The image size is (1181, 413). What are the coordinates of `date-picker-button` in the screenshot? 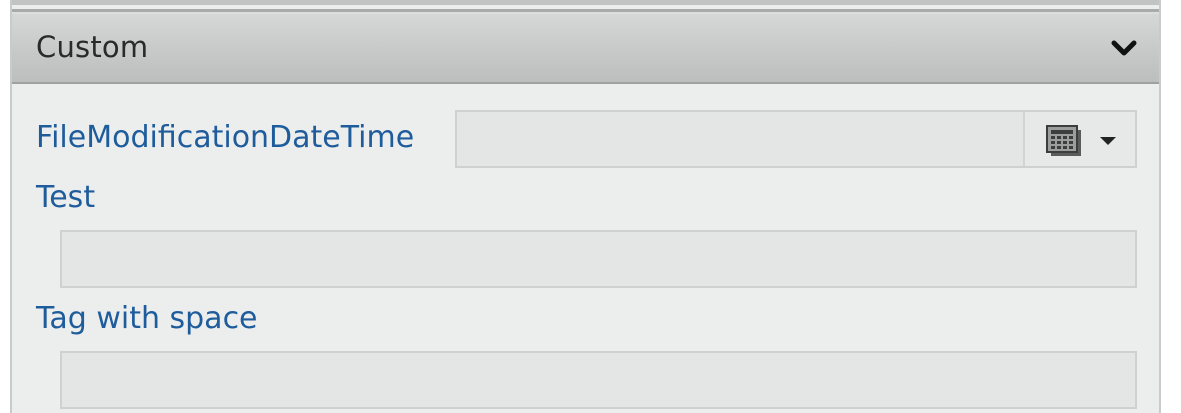 It's located at (1079, 139).